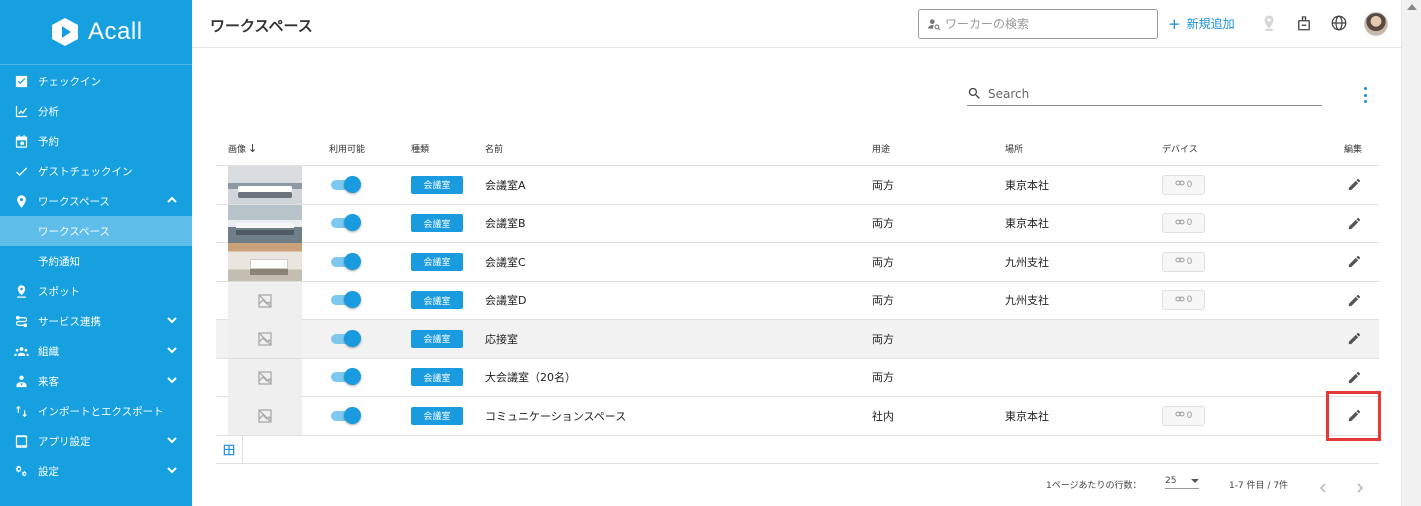  What do you see at coordinates (65, 32) in the screenshot?
I see `acall-logo-icon` at bounding box center [65, 32].